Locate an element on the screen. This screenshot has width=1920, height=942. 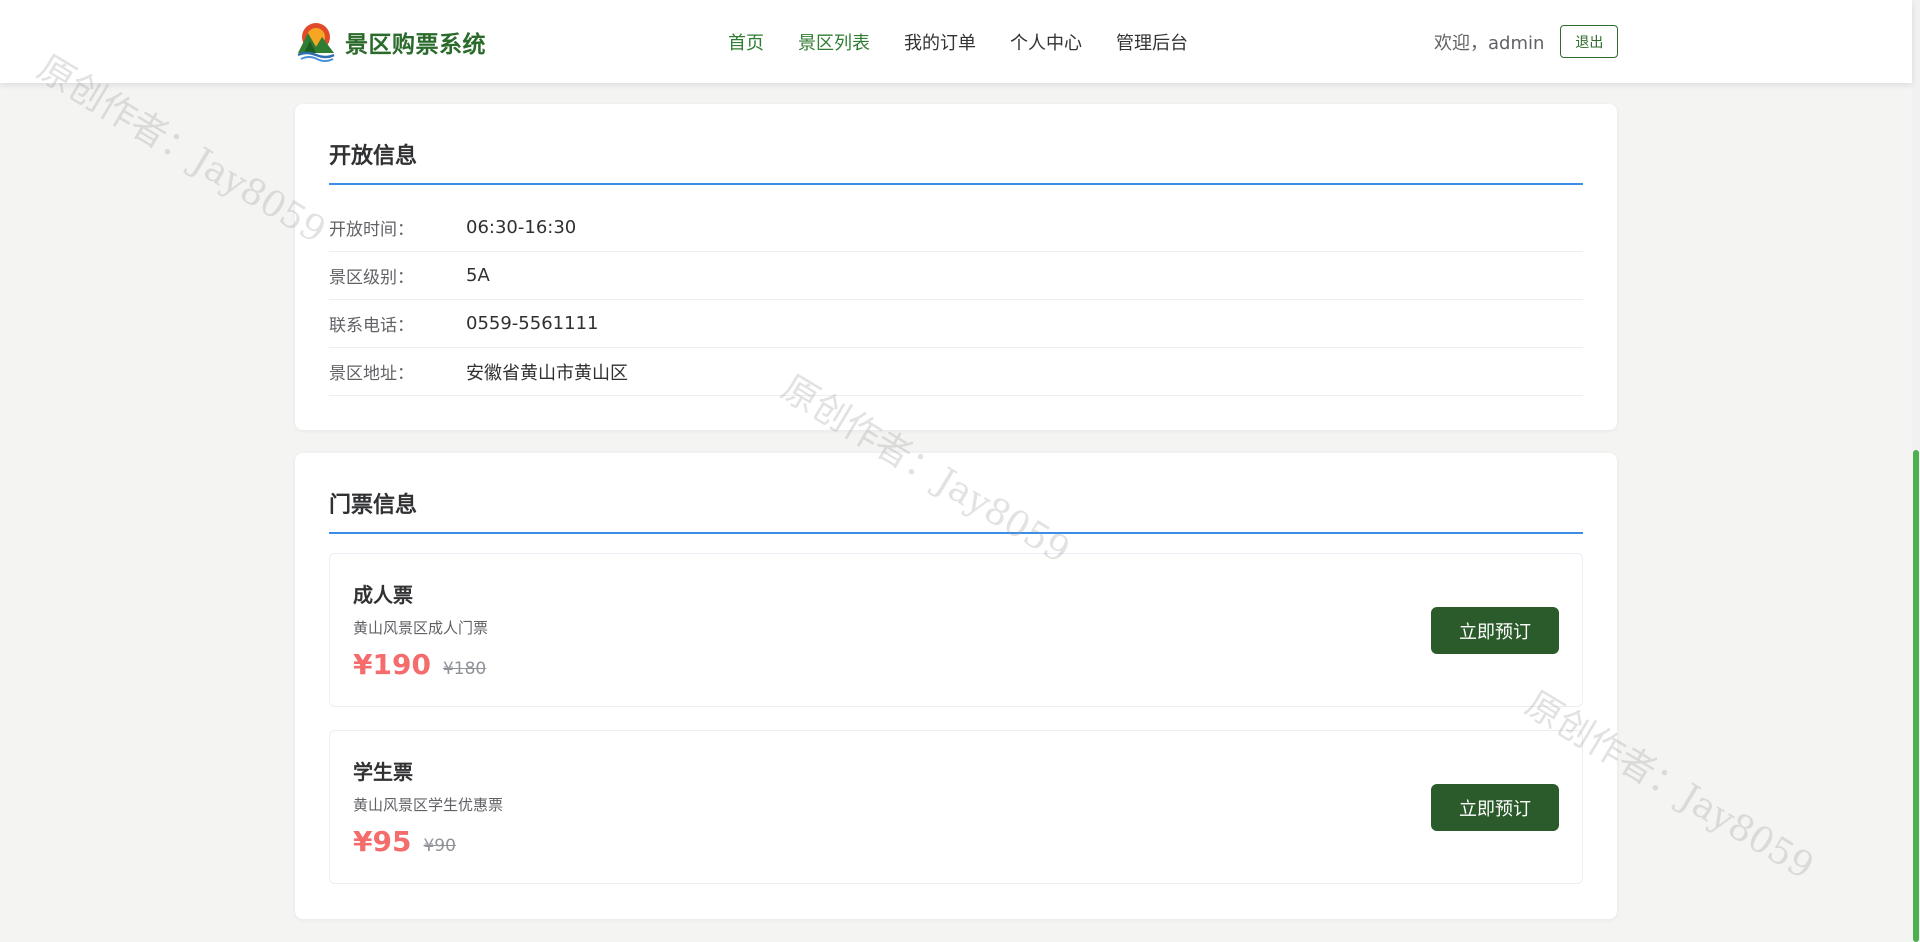
ticket-original-price: ¥180 is located at coordinates (464, 669).